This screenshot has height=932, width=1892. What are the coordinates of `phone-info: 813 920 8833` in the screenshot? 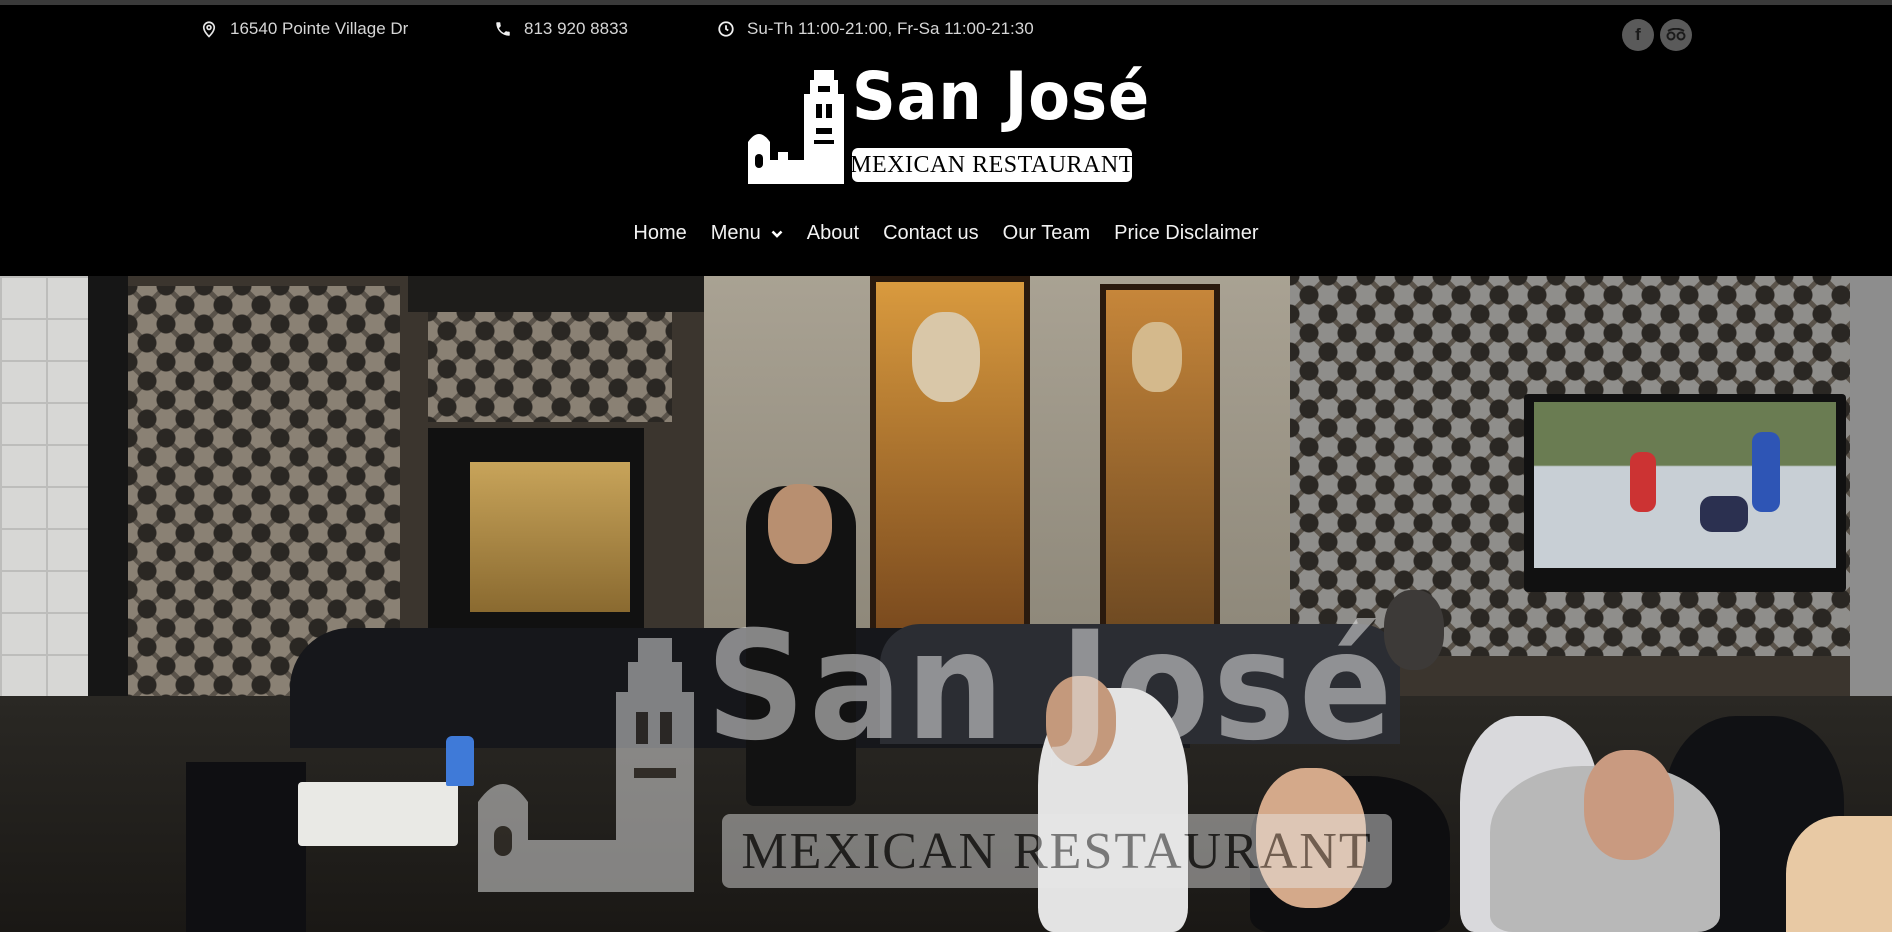 It's located at (561, 29).